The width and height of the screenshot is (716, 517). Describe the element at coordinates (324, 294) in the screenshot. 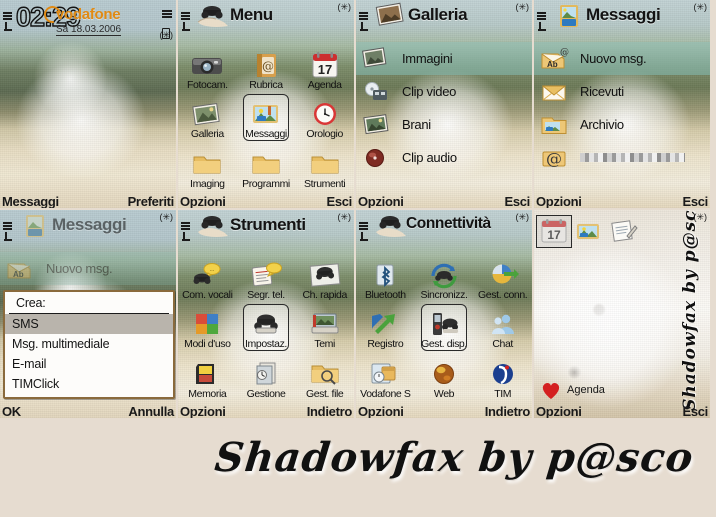

I see `grid-item-label: Ch. rapida` at that location.